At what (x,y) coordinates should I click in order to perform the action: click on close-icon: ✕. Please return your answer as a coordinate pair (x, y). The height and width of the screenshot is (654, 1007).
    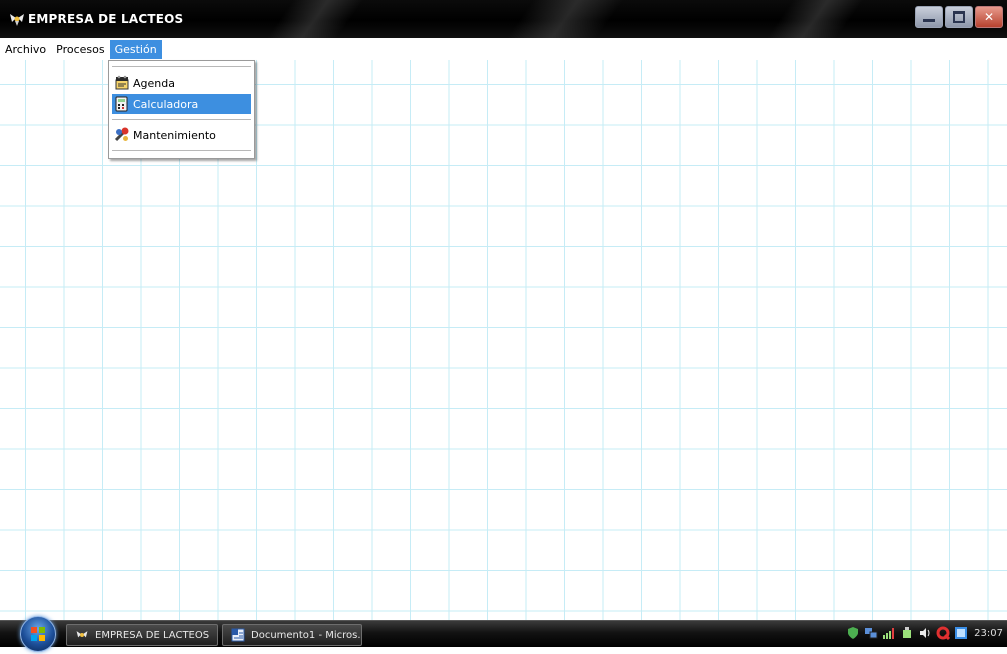
    Looking at the image, I should click on (989, 17).